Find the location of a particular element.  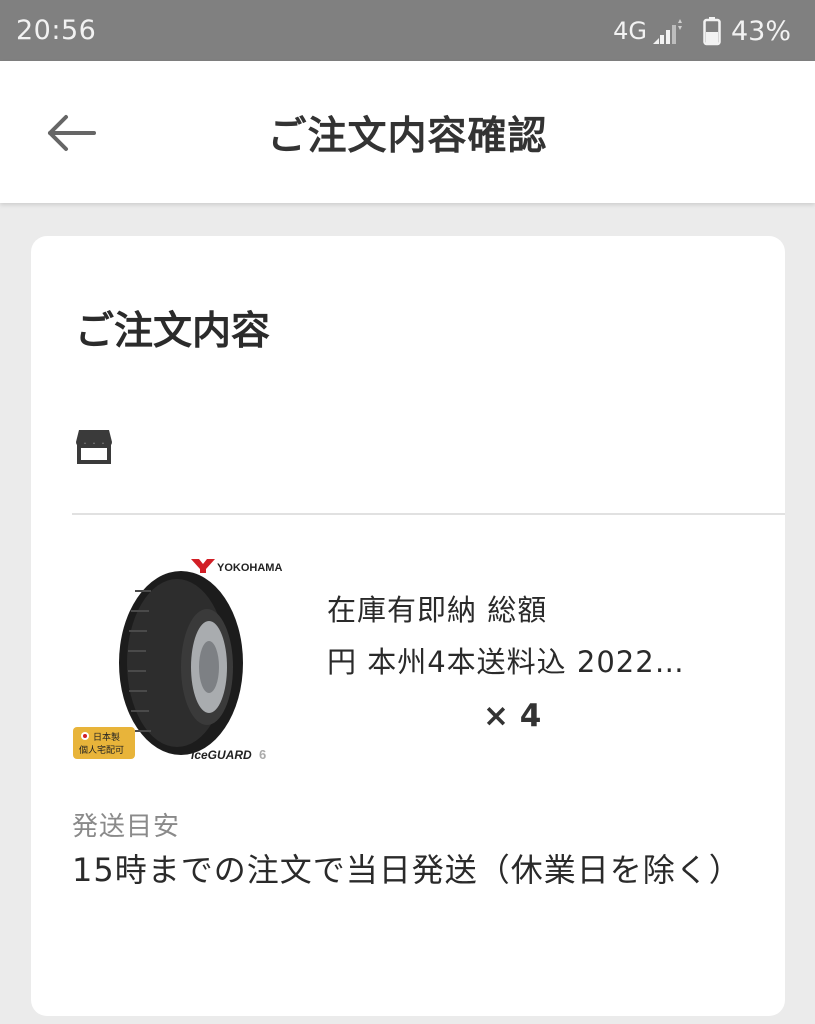

item-quantity: × 4 is located at coordinates (512, 716).